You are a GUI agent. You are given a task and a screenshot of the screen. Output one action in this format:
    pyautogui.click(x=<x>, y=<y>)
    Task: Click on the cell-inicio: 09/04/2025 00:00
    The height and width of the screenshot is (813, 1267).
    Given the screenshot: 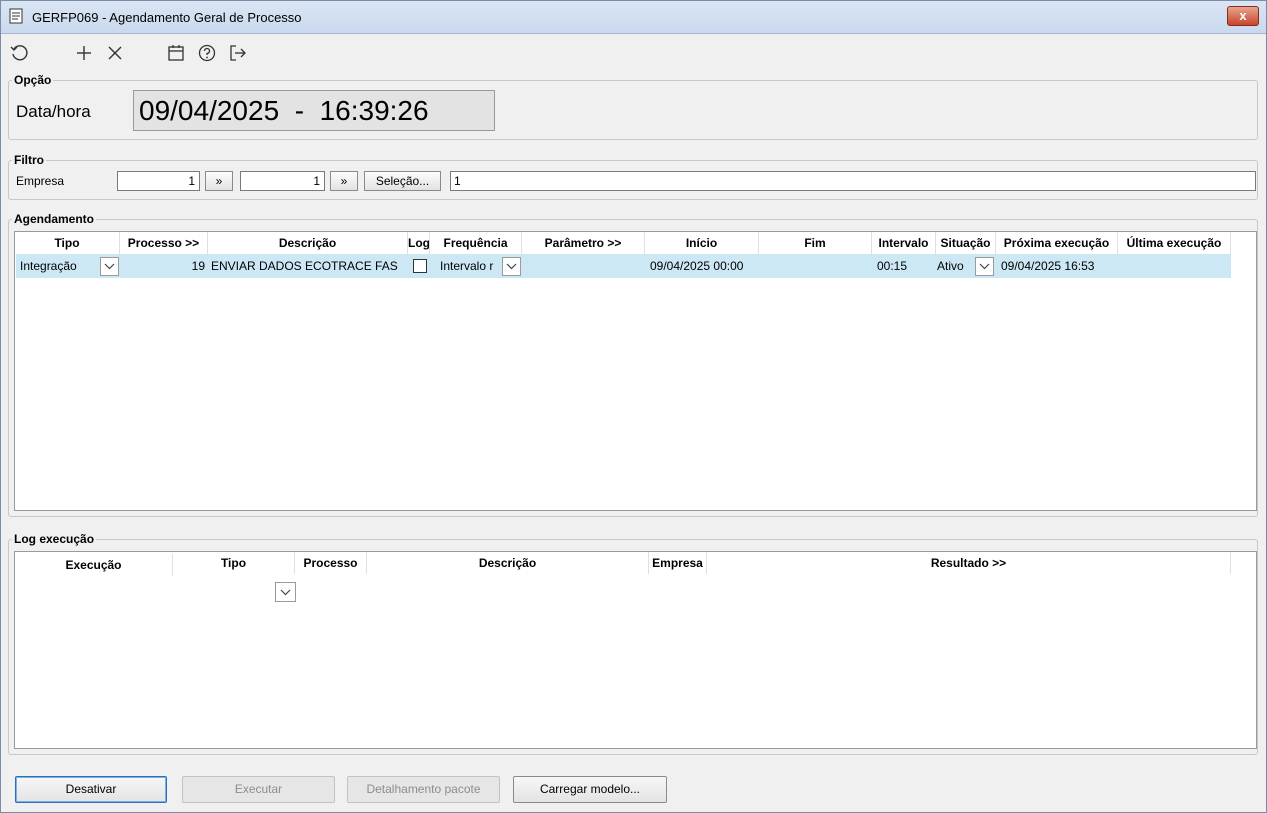 What is the action you would take?
    pyautogui.click(x=697, y=266)
    